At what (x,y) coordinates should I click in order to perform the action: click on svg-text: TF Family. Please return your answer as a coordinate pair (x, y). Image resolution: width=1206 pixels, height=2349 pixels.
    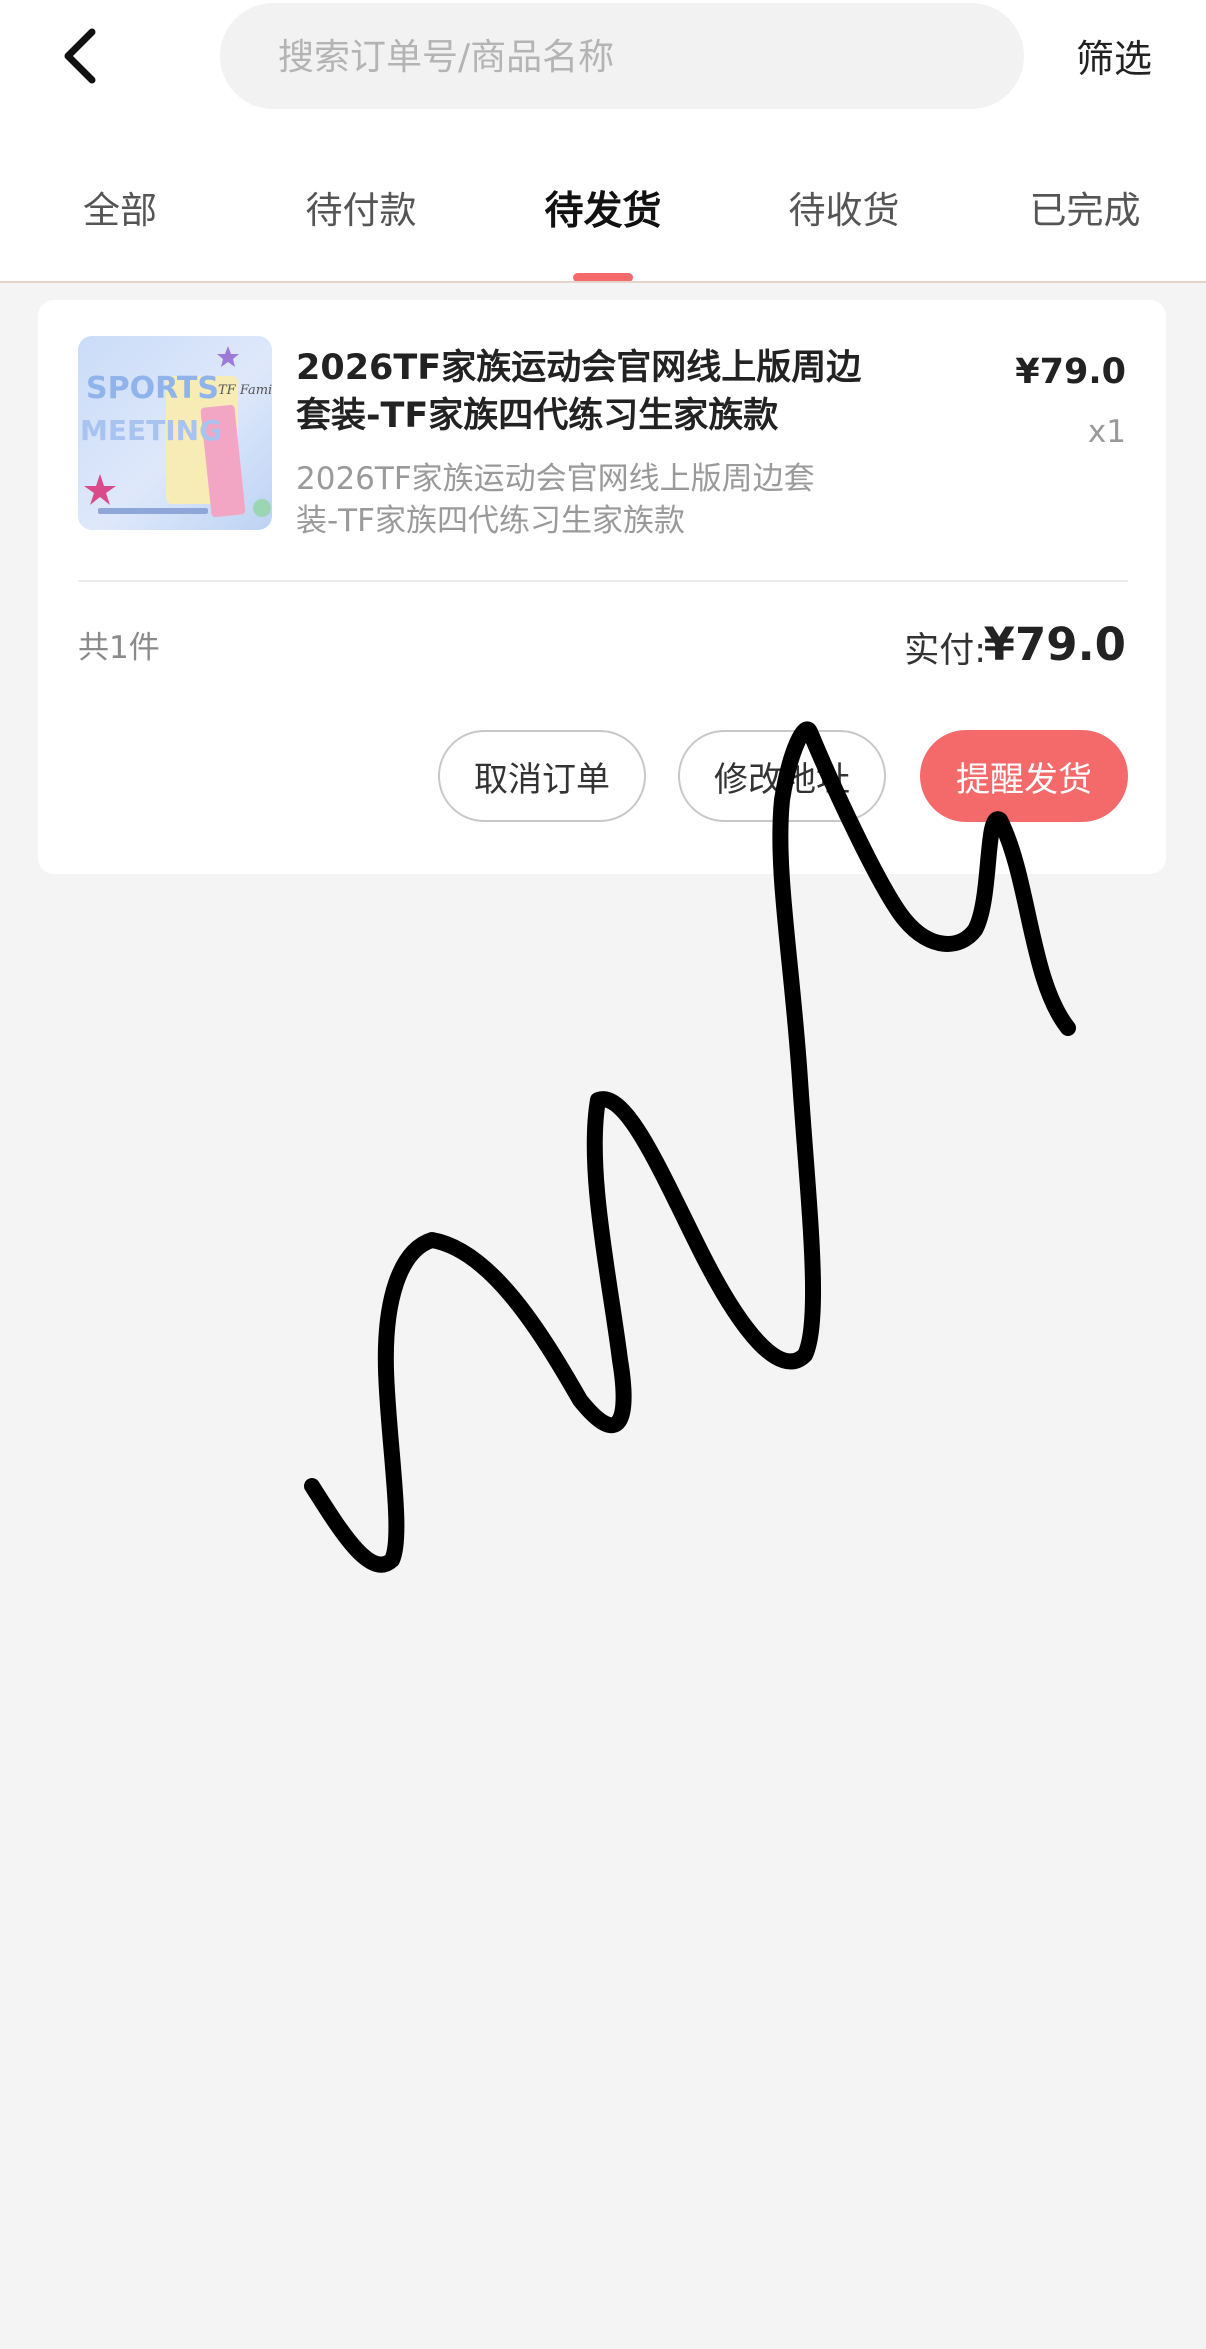
    Looking at the image, I should click on (245, 390).